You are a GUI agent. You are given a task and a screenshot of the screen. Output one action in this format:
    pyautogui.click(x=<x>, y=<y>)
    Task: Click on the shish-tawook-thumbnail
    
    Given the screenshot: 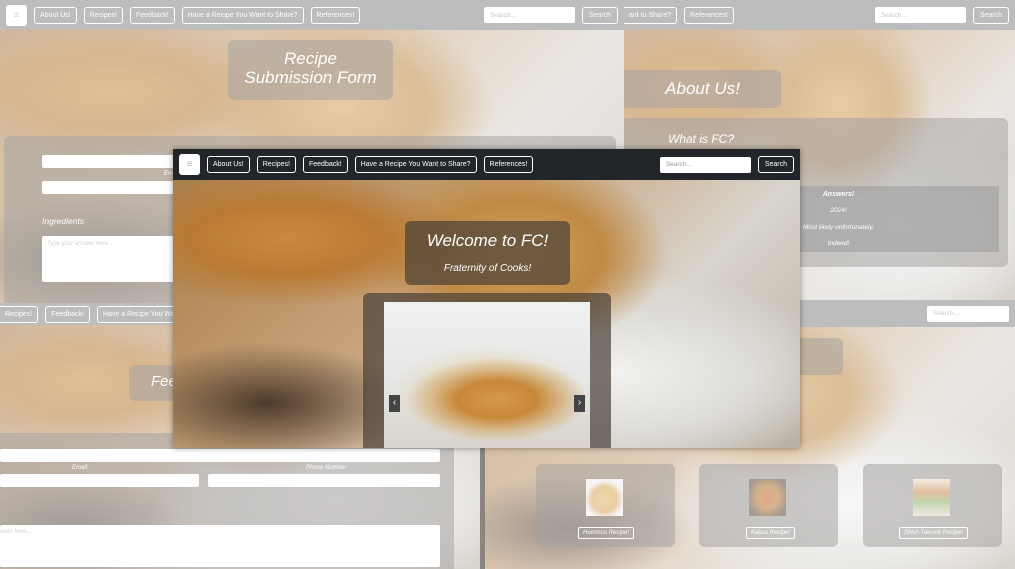 What is the action you would take?
    pyautogui.click(x=931, y=497)
    